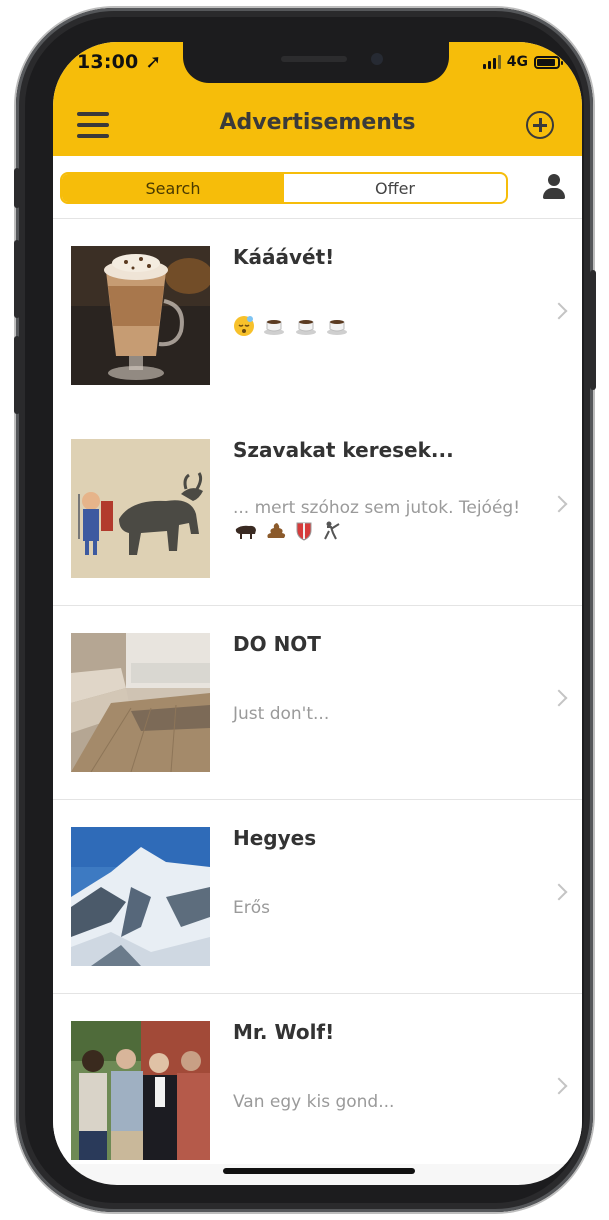  Describe the element at coordinates (17, 375) in the screenshot. I see `volume-down-button` at that location.